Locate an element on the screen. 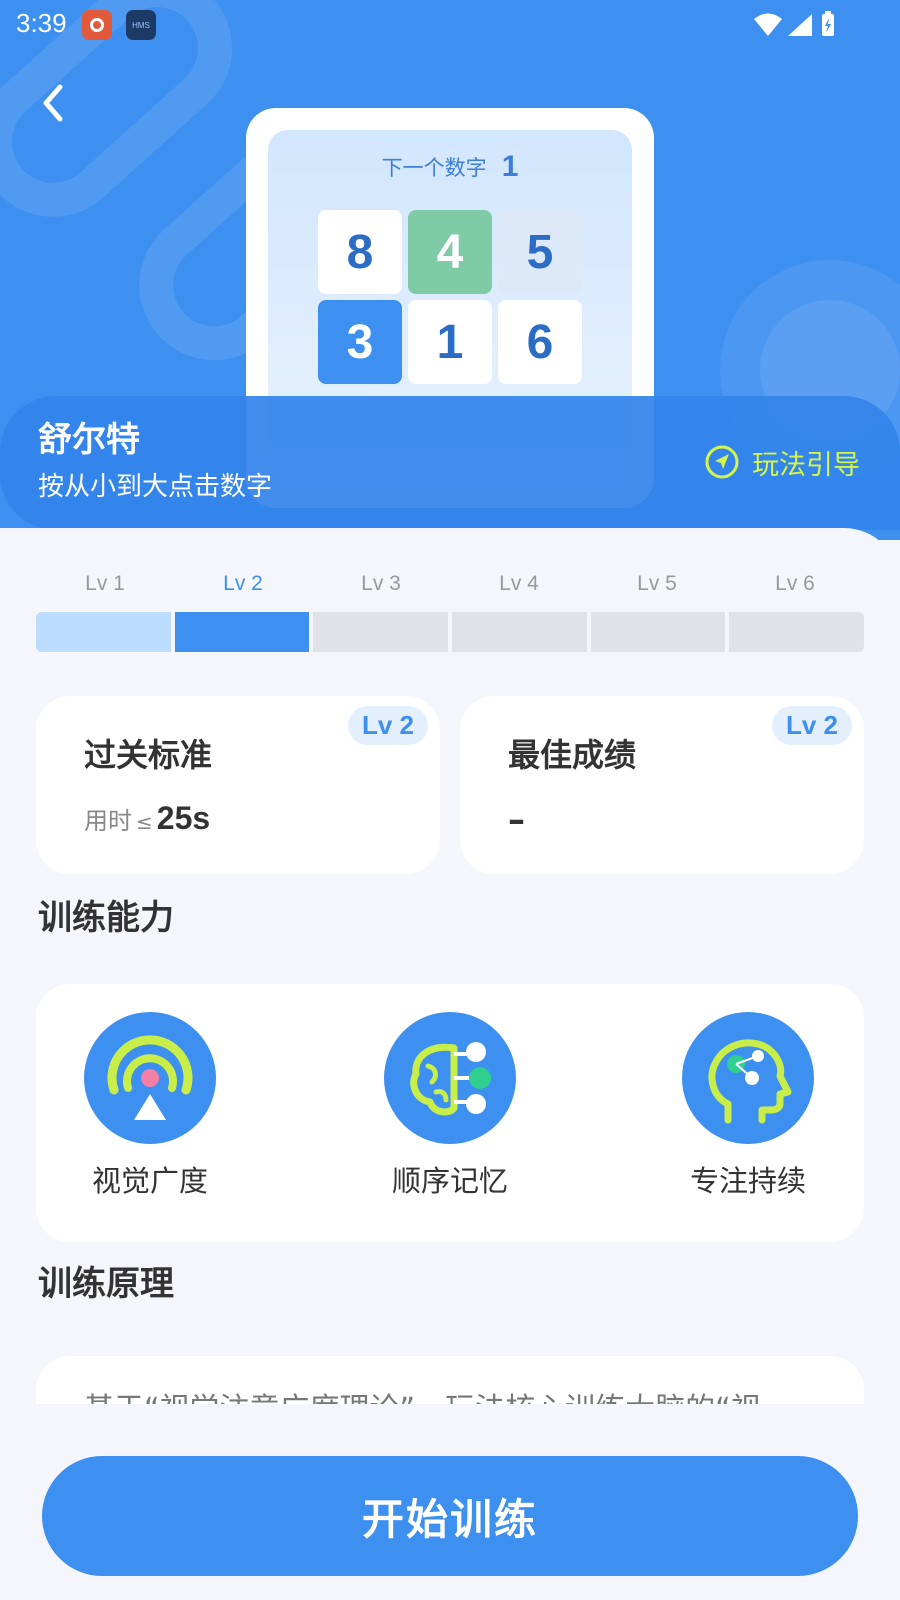 This screenshot has width=900, height=1600. number-tile: 3 is located at coordinates (360, 342).